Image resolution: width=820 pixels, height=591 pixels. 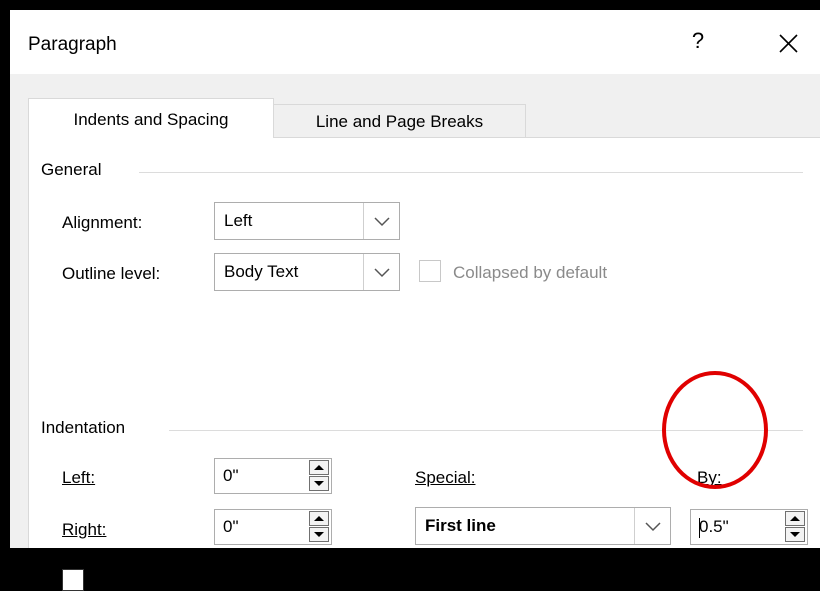 I want to click on tab-label: Line and Page Breaks, so click(x=399, y=121).